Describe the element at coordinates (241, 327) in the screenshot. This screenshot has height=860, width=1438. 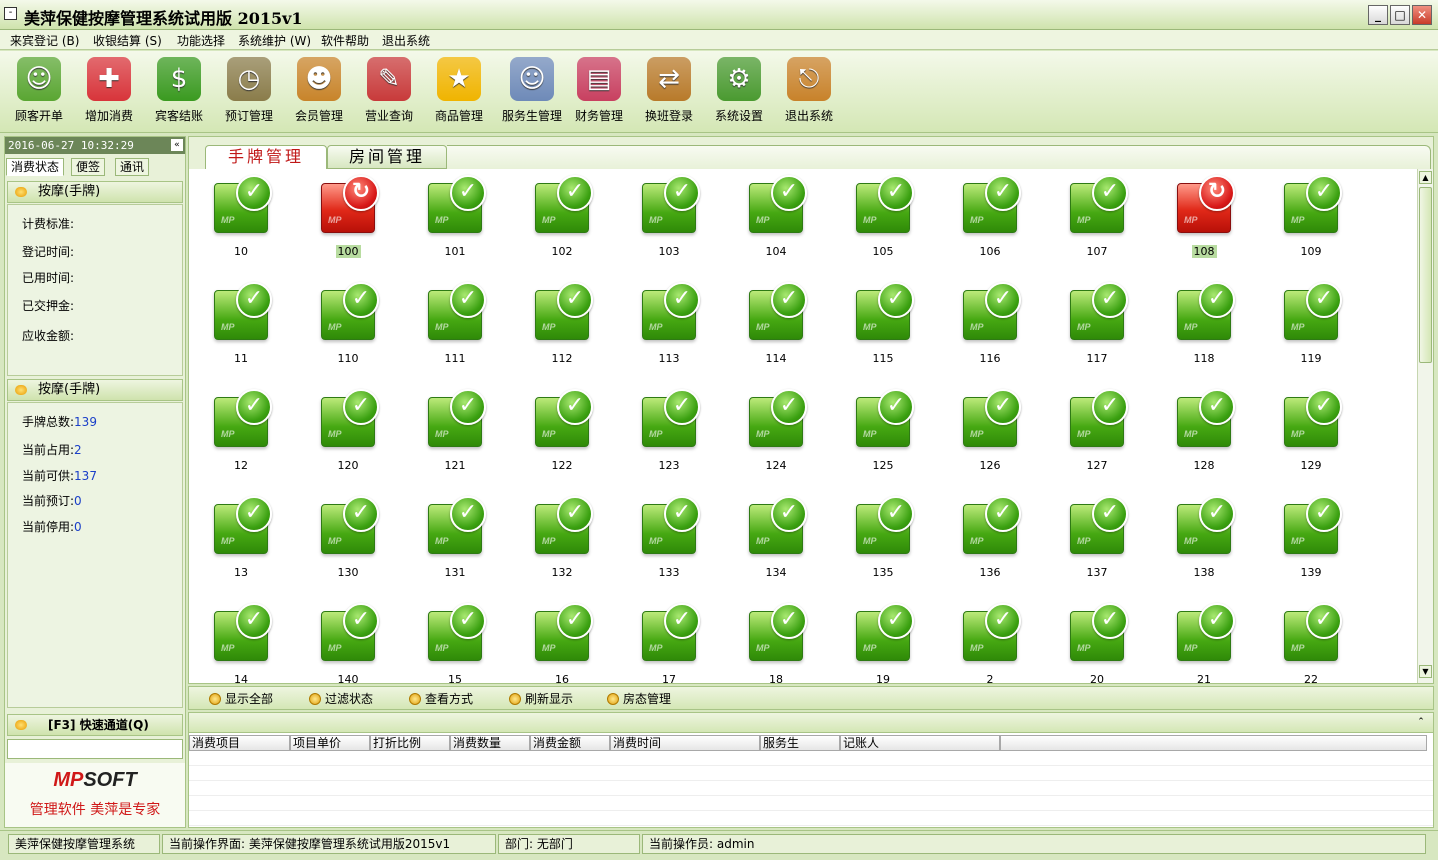
I see `hand-card-11: MP ✓ 11` at that location.